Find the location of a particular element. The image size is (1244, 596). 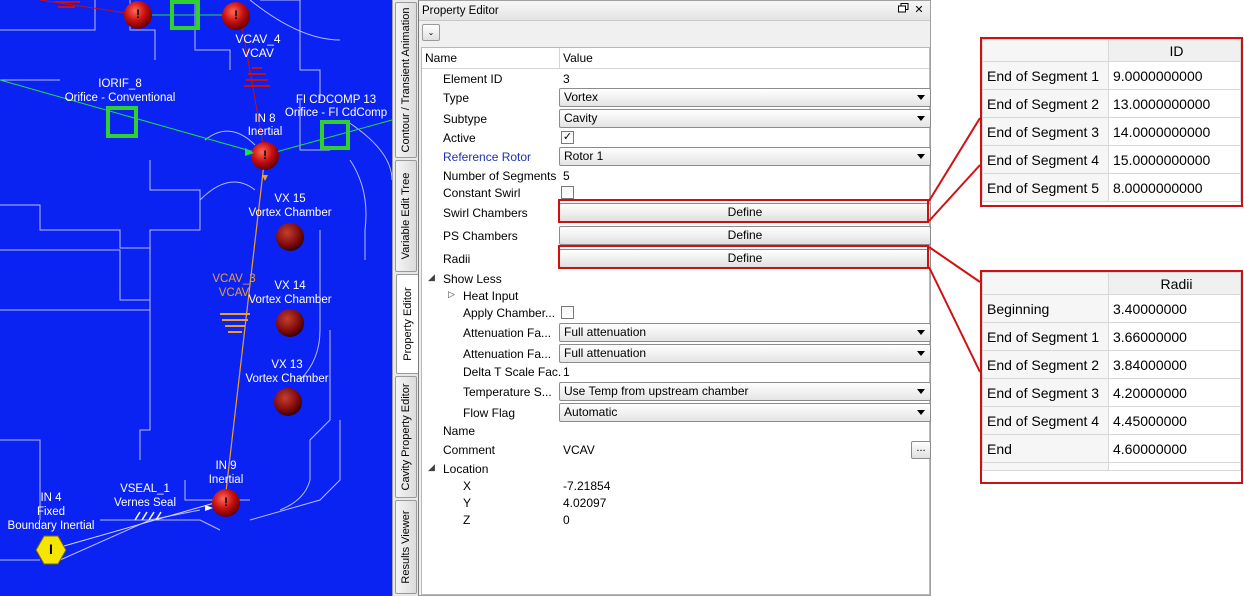

table-row: End of Segment 4 15.0000000000 is located at coordinates (1111, 159).